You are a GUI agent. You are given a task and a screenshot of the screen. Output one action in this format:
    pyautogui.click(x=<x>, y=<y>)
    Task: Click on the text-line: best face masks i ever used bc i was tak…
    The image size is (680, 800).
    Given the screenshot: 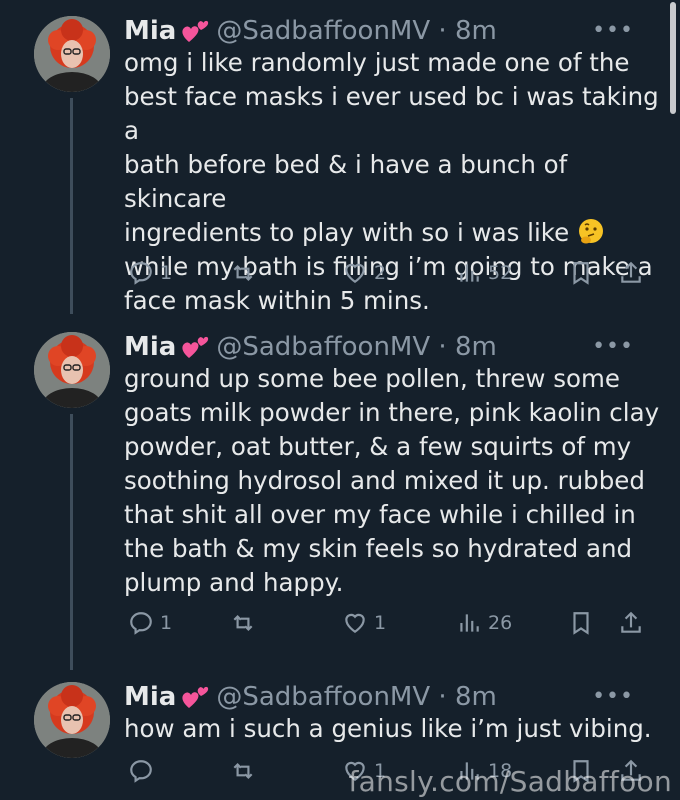 What is the action you would take?
    pyautogui.click(x=391, y=113)
    